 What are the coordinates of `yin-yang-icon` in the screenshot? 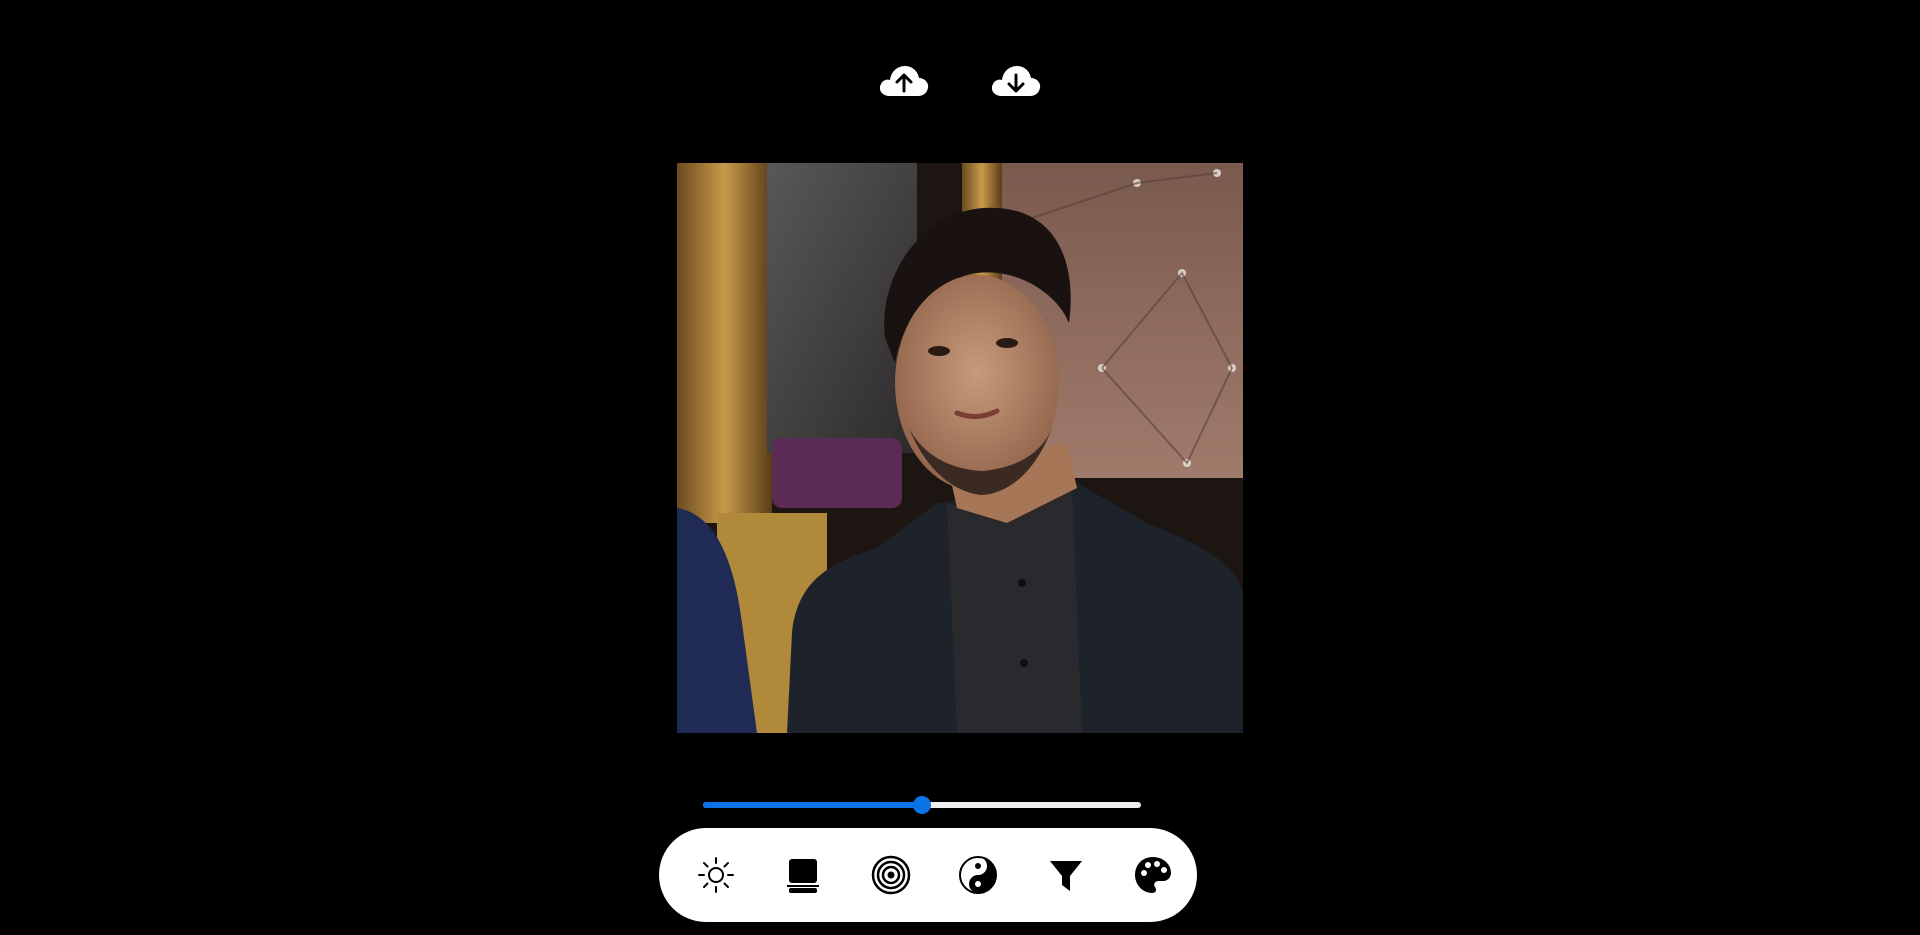 It's located at (978, 875).